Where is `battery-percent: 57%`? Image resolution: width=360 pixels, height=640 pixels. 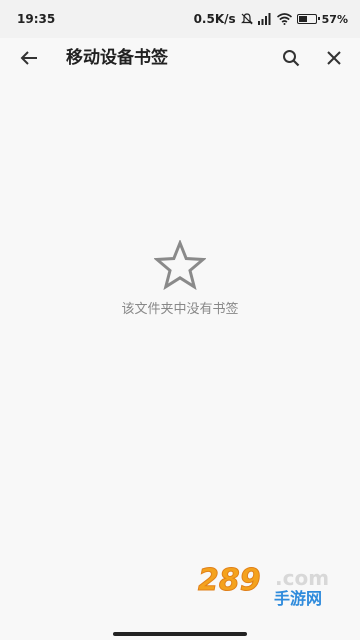
battery-percent: 57% is located at coordinates (334, 19).